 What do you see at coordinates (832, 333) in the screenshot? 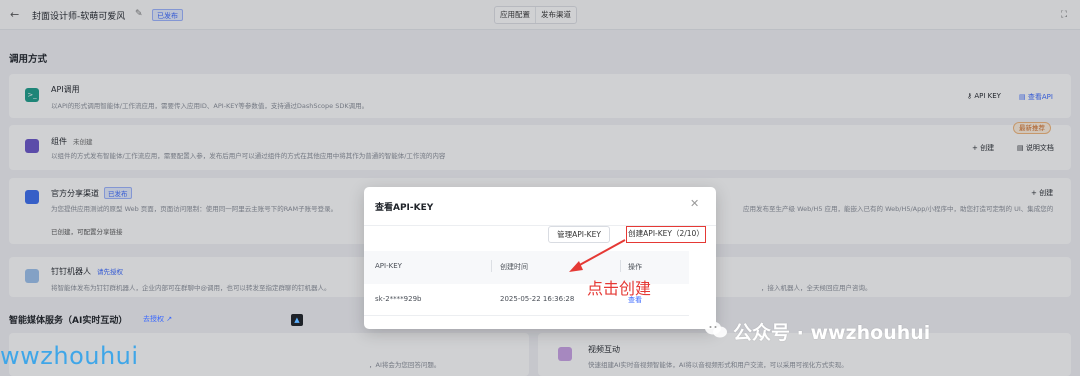
I see `watermark-right: 公众号 · wwzhouhui` at bounding box center [832, 333].